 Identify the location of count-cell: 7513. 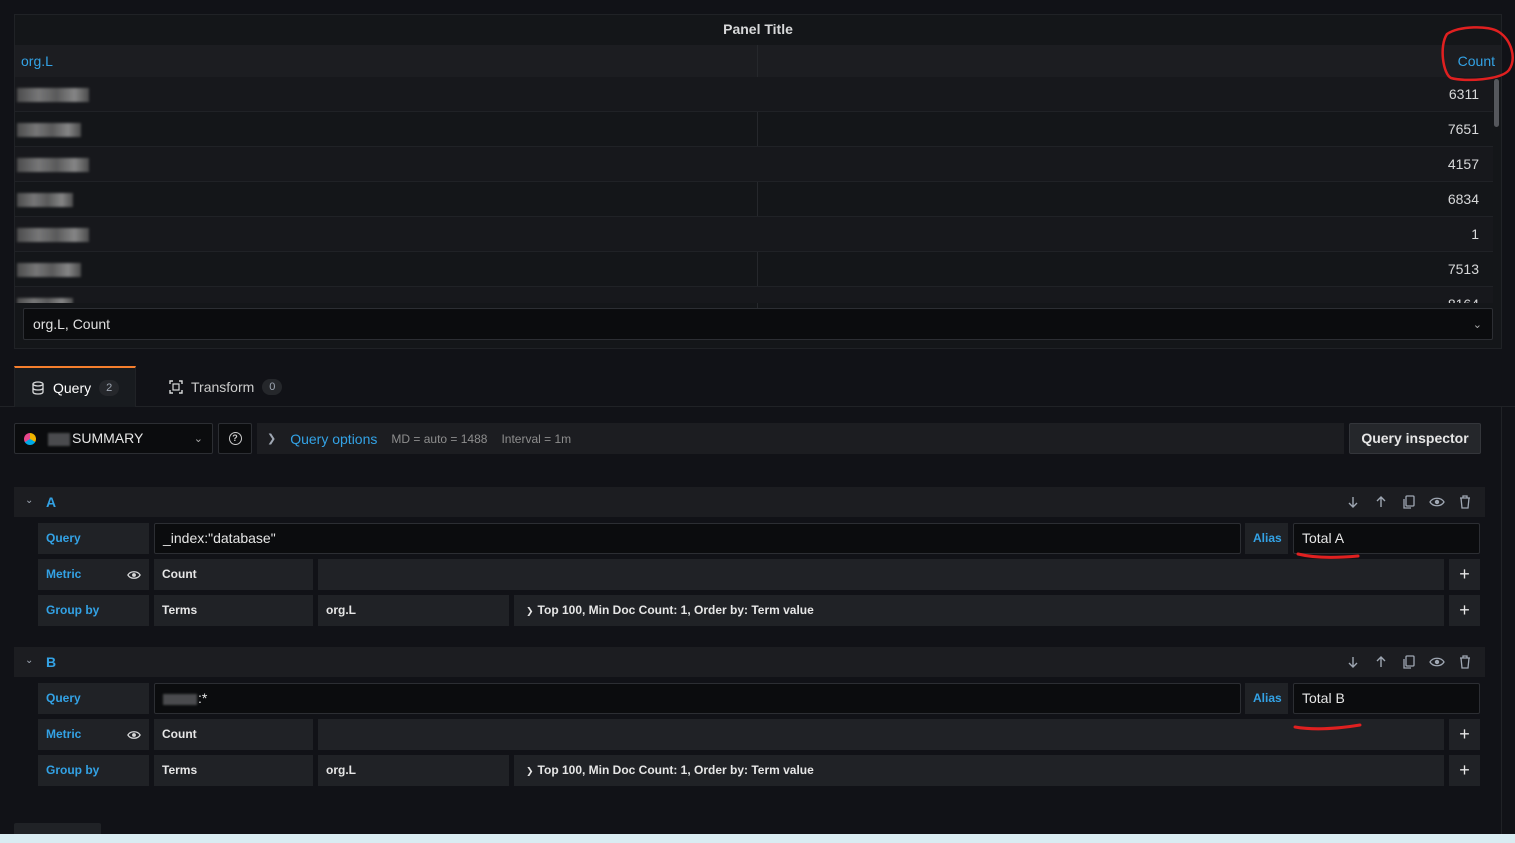
(1463, 269).